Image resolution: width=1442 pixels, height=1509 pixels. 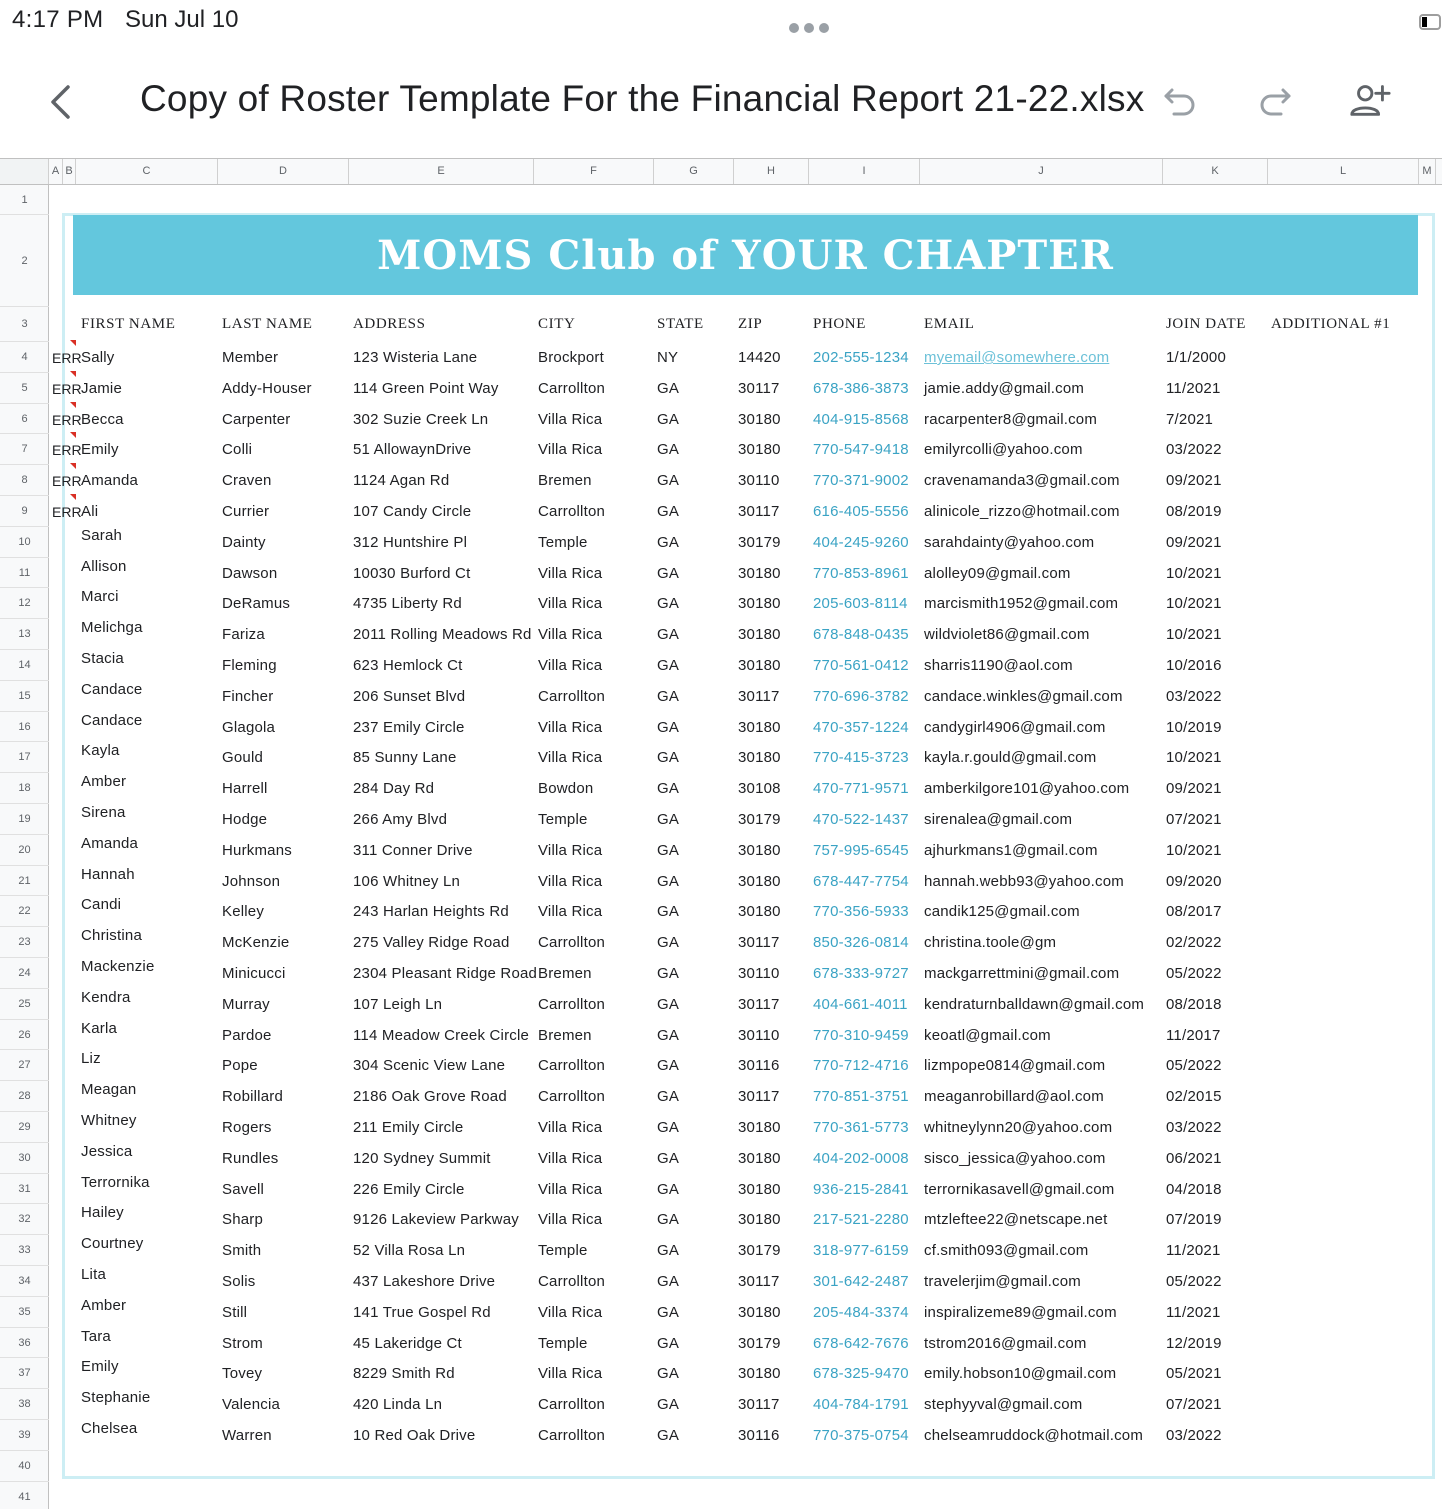 I want to click on cell-address: 623 Hemlock Ct, so click(x=408, y=665).